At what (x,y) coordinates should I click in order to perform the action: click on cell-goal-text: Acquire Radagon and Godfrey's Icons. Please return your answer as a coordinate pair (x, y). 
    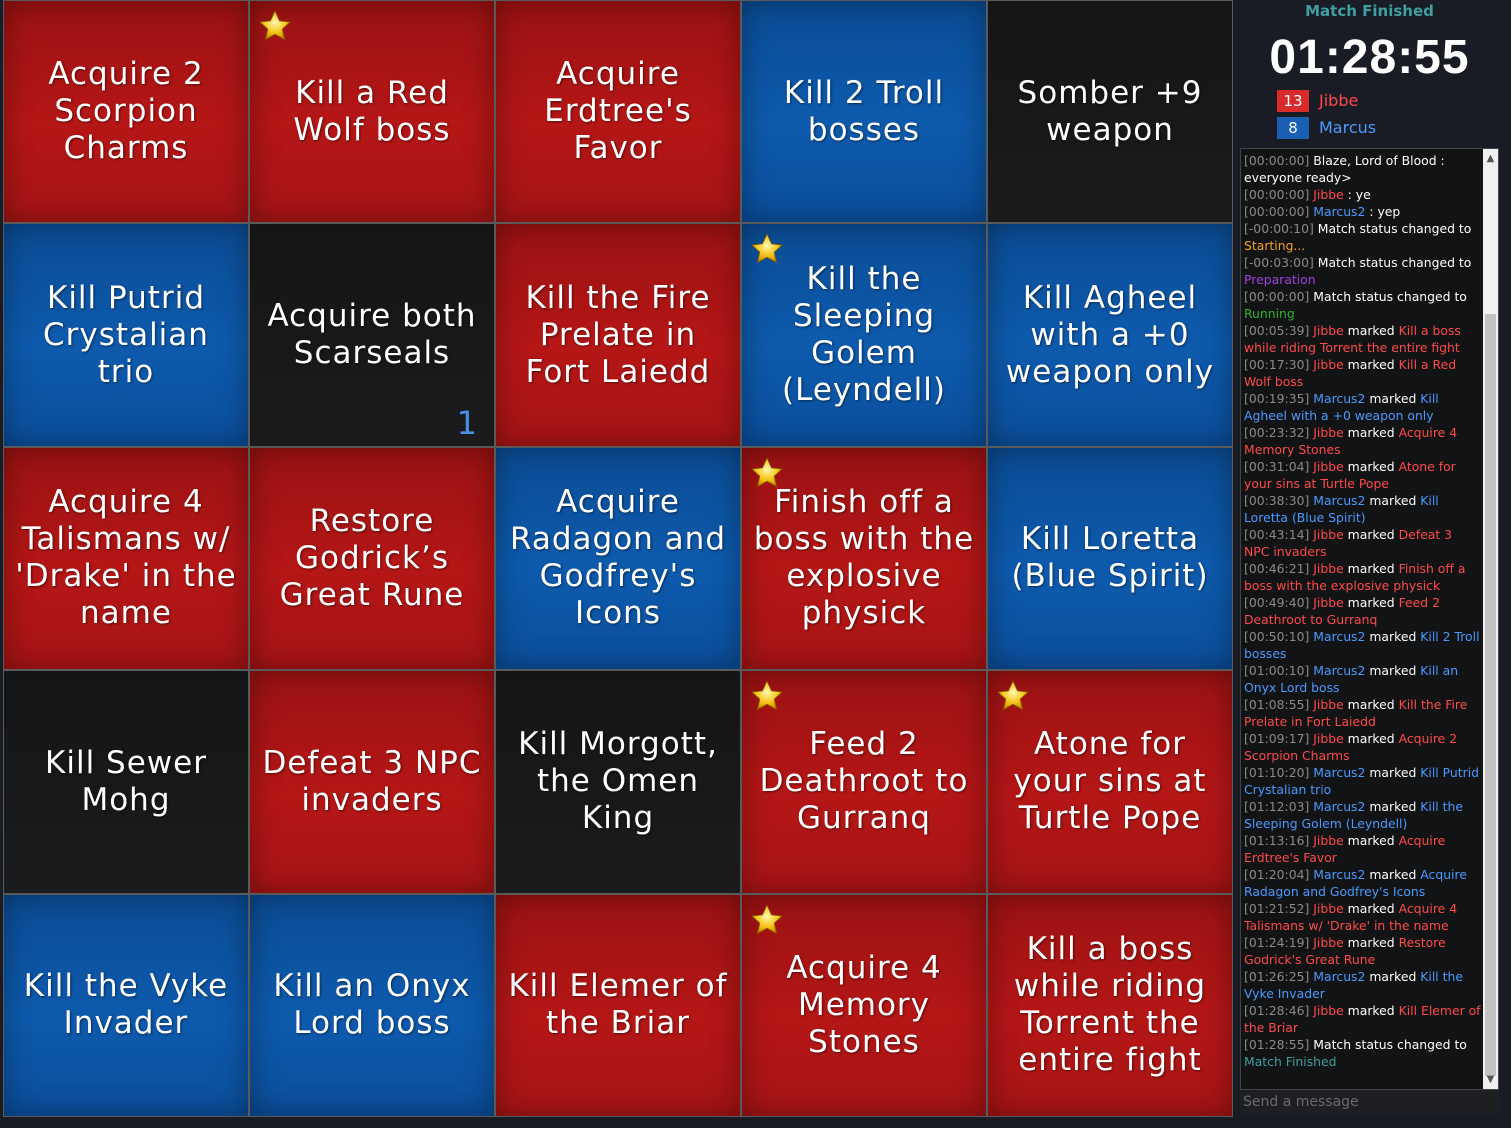
    Looking at the image, I should click on (618, 558).